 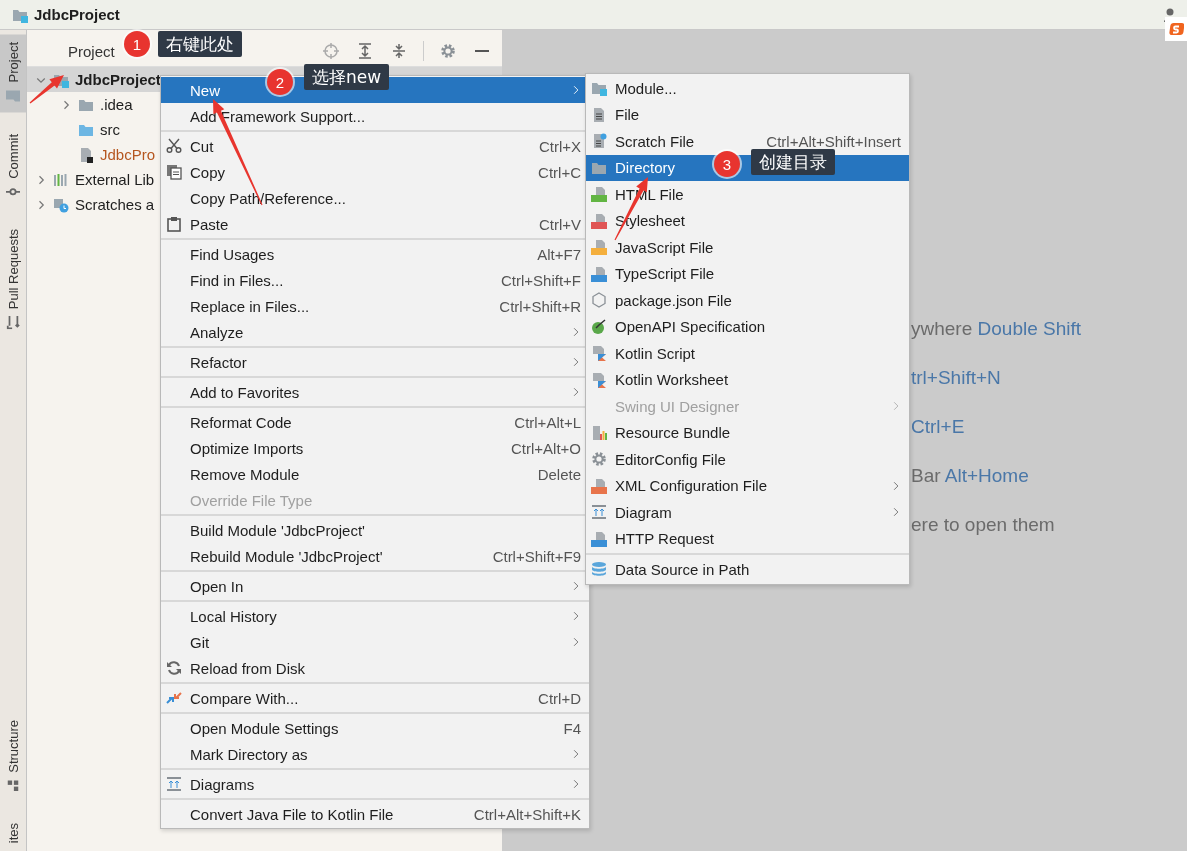 What do you see at coordinates (793, 162) in the screenshot?
I see `callout-label: 创建目录` at bounding box center [793, 162].